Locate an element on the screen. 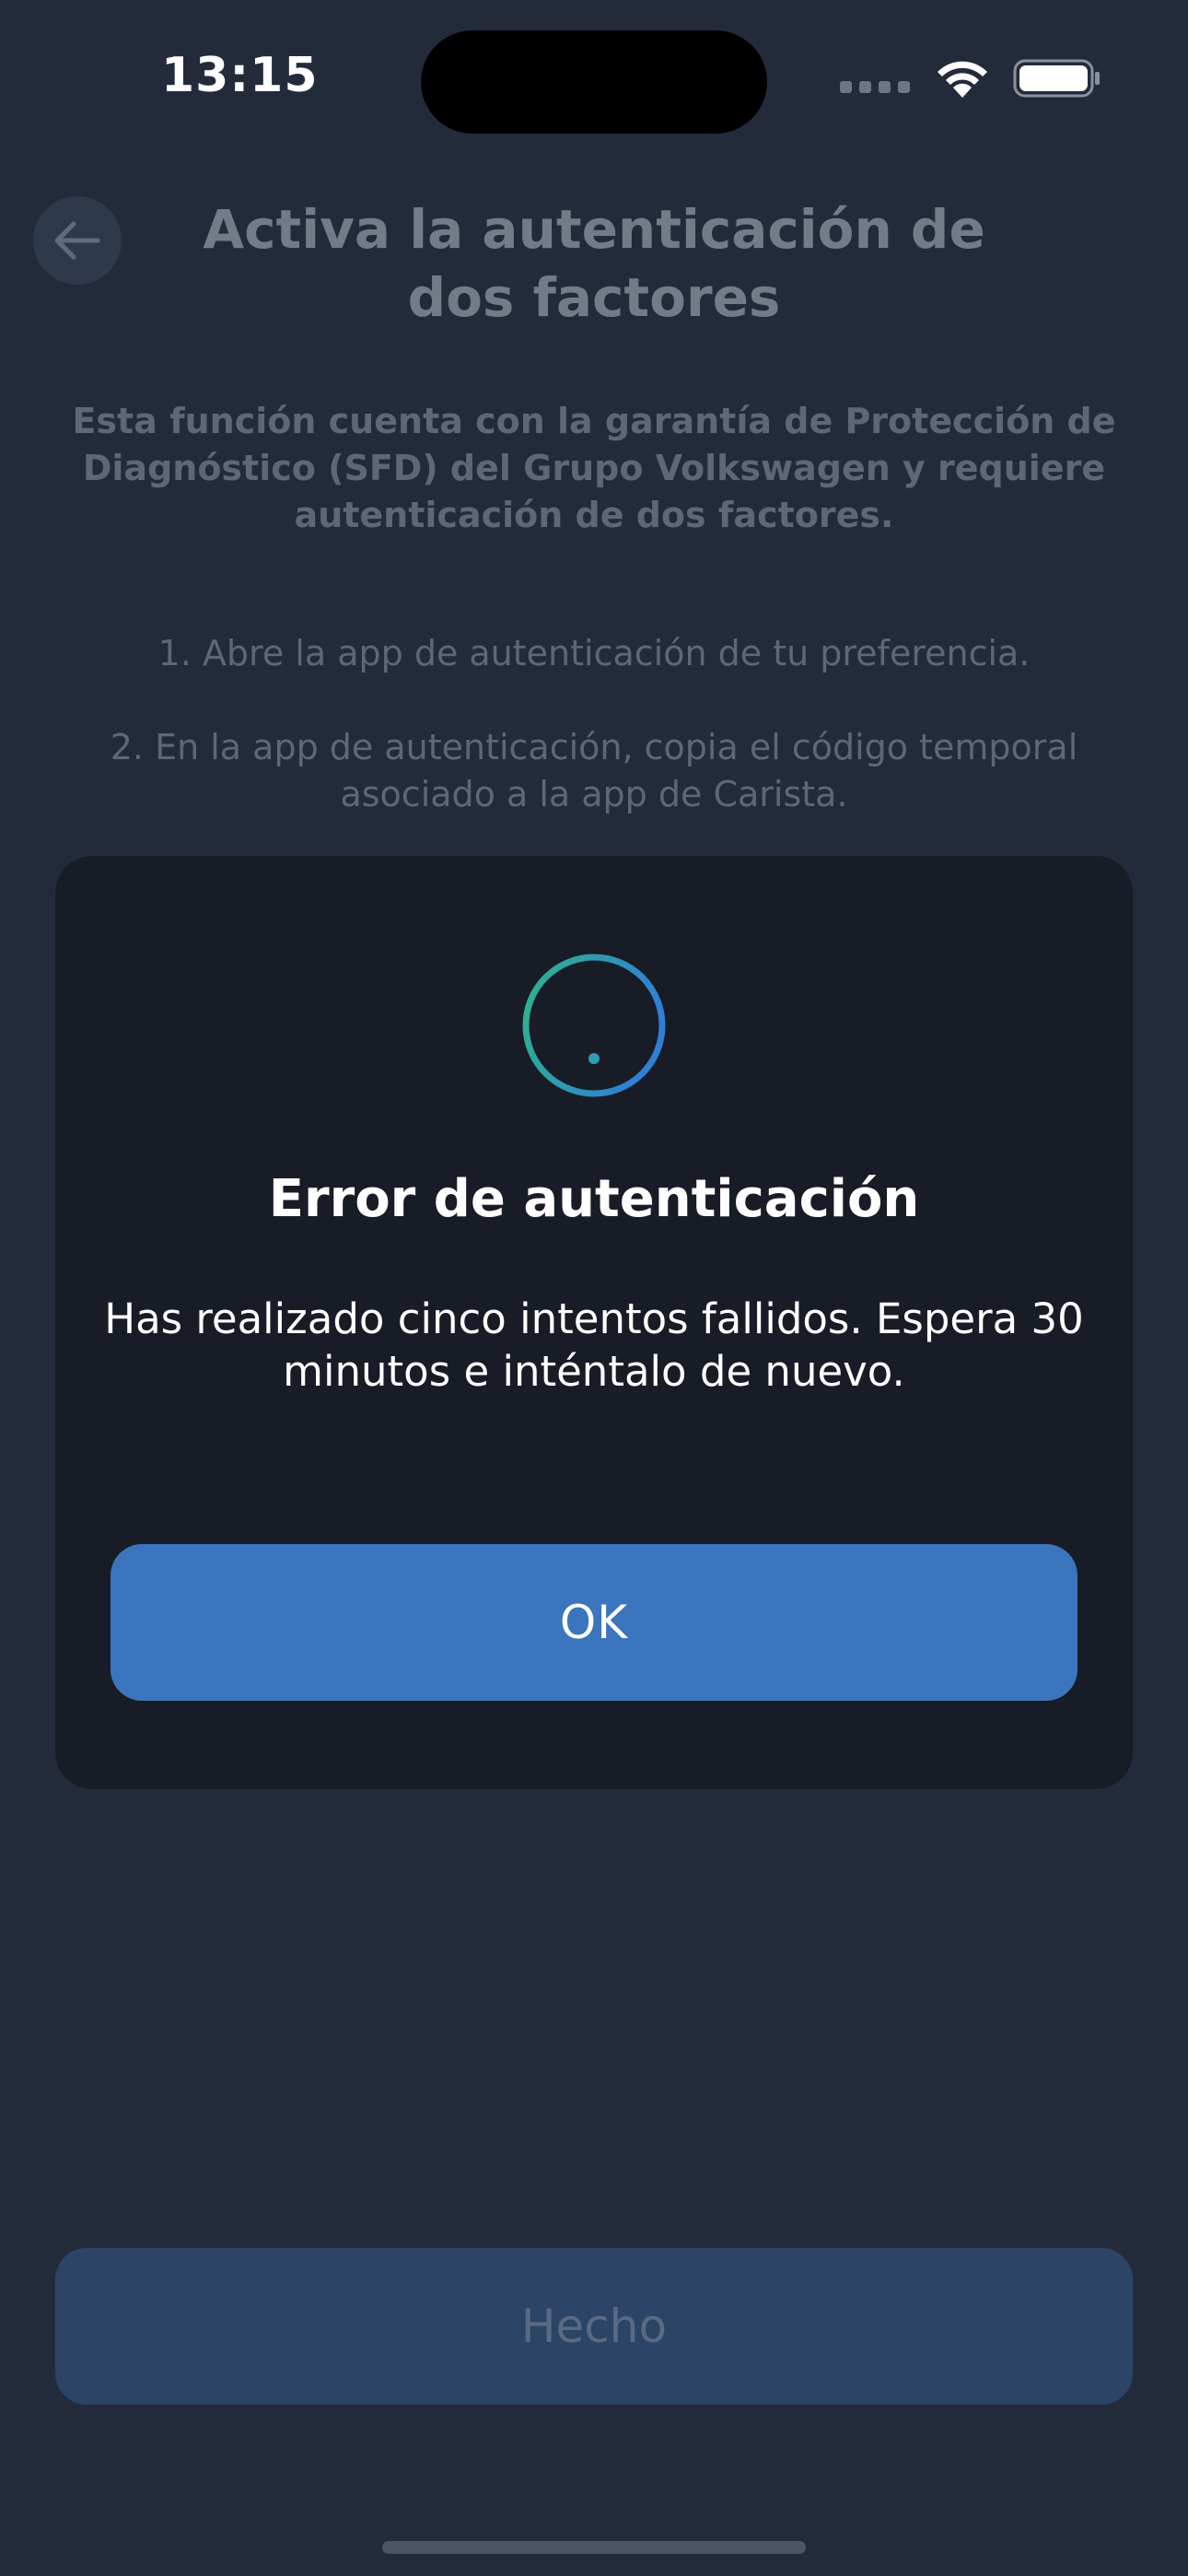 The image size is (1188, 2576). home-indicator is located at coordinates (594, 2547).